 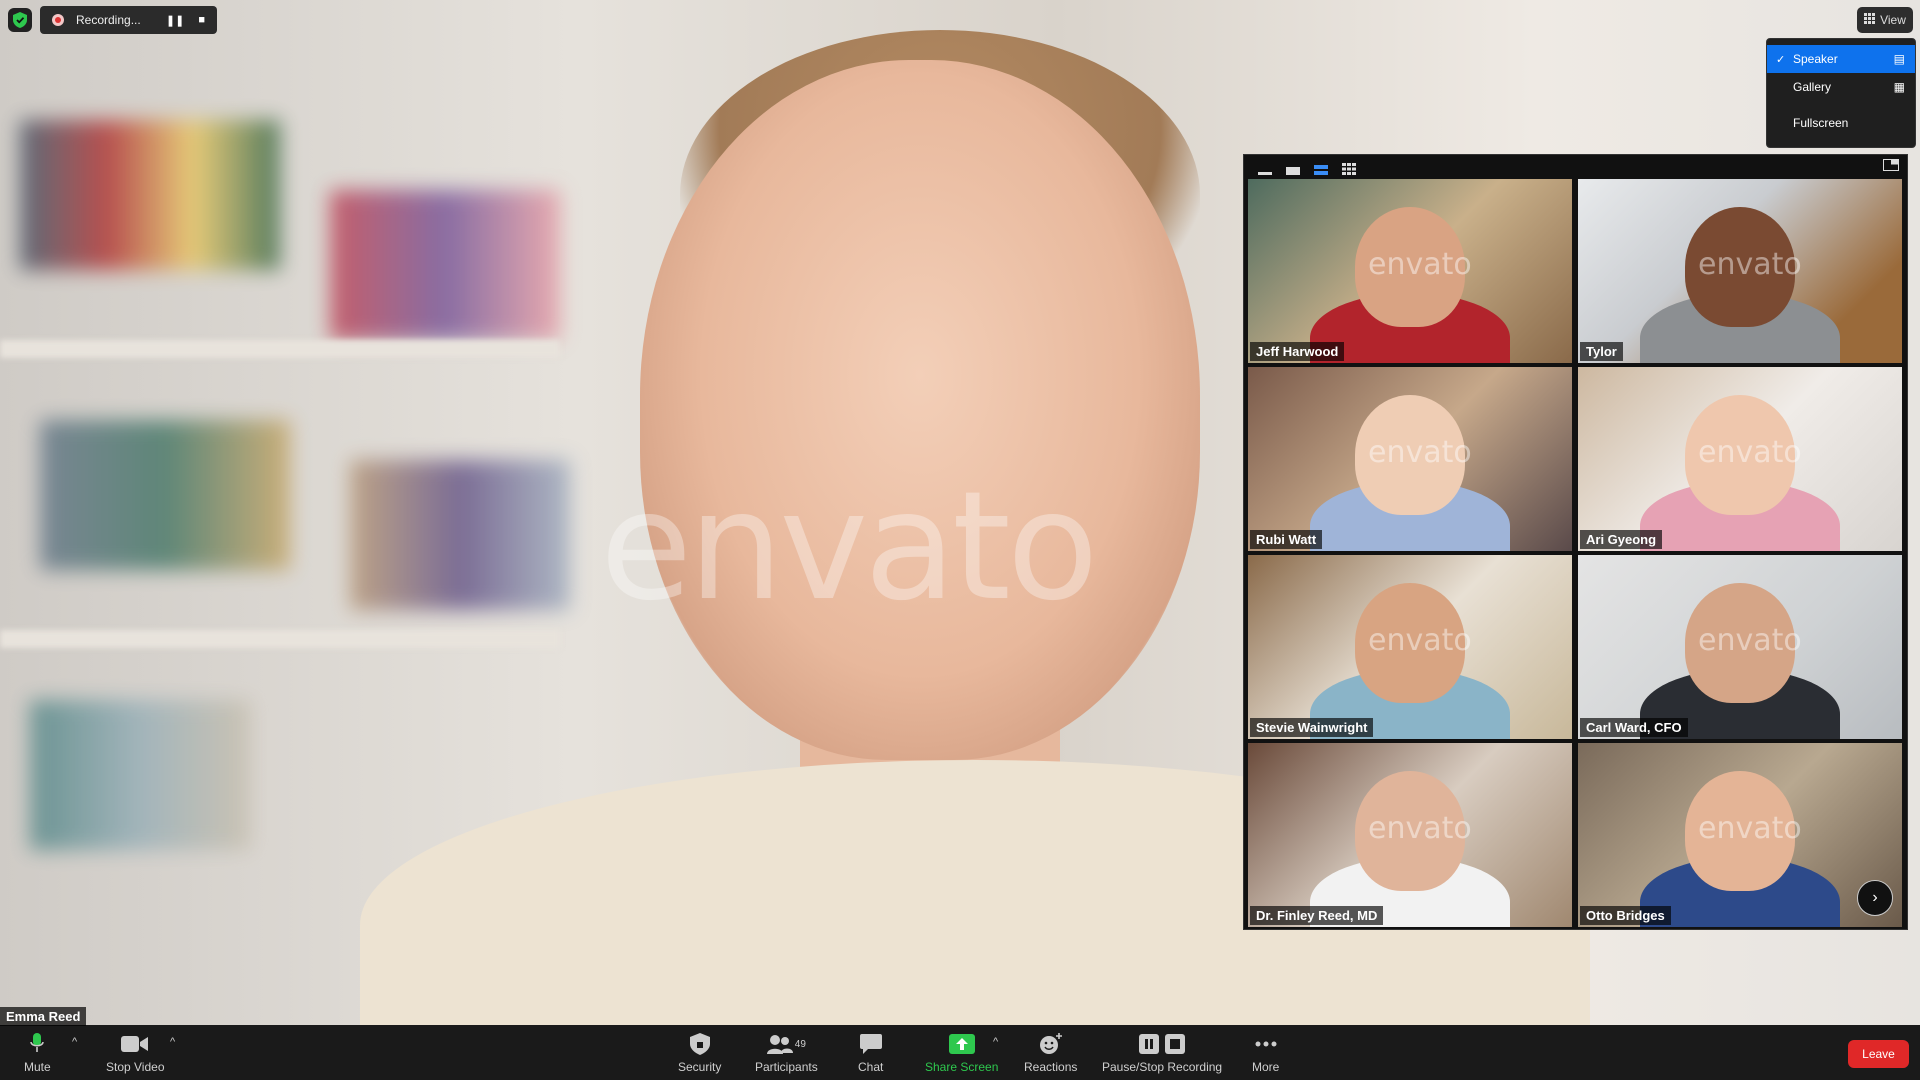 What do you see at coordinates (1266, 1044) in the screenshot?
I see `ellipsis-icon` at bounding box center [1266, 1044].